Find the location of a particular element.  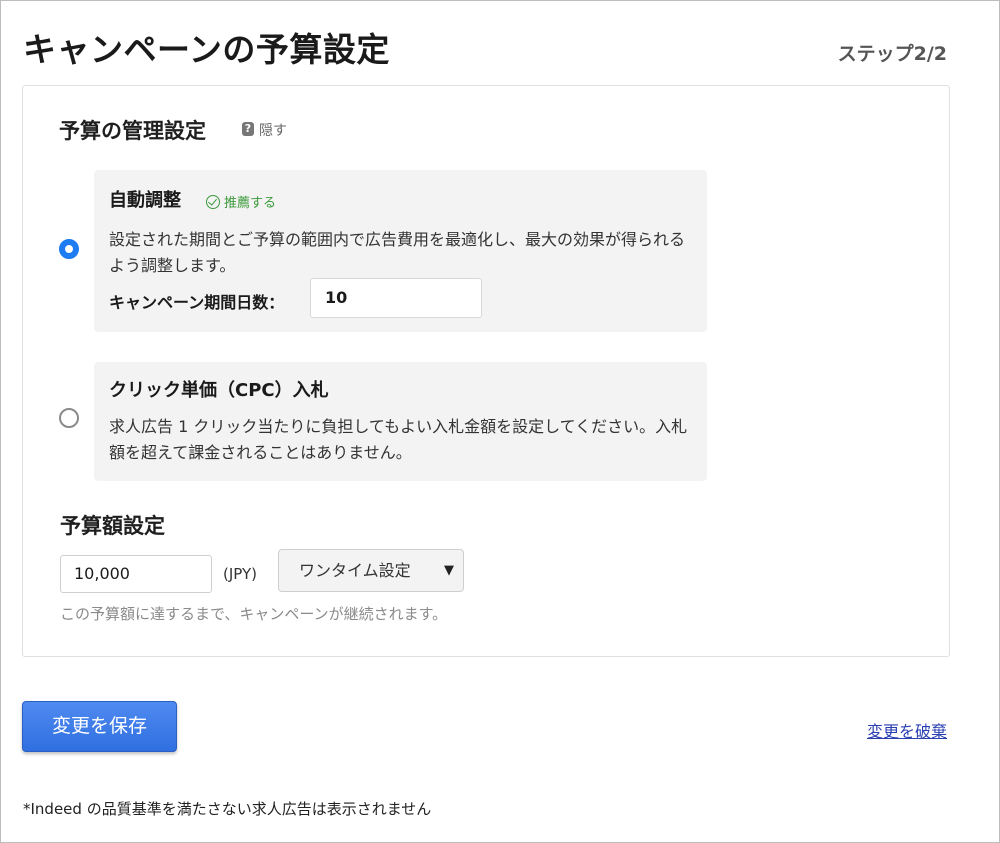

save-button: 変更を保存 is located at coordinates (99, 726).